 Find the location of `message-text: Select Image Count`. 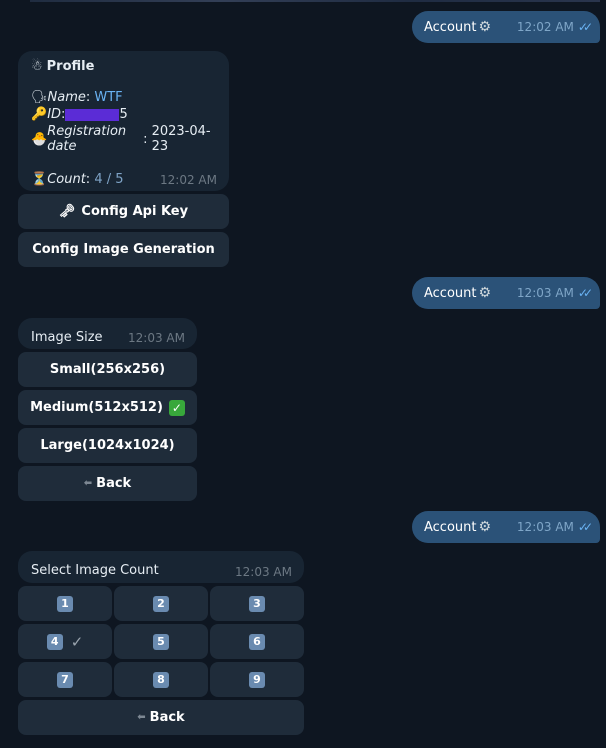

message-text: Select Image Count is located at coordinates (95, 570).